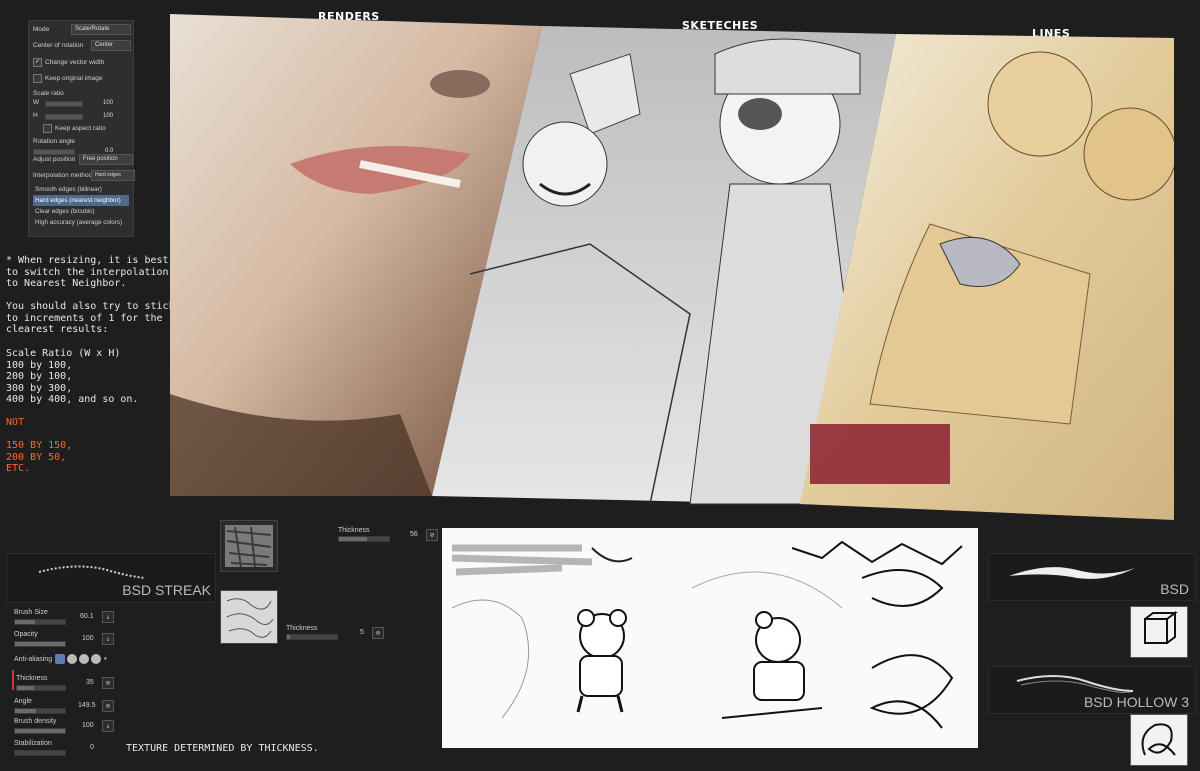 This screenshot has width=1200, height=771. Describe the element at coordinates (87, 705) in the screenshot. I see `angle-value: 149.5` at that location.